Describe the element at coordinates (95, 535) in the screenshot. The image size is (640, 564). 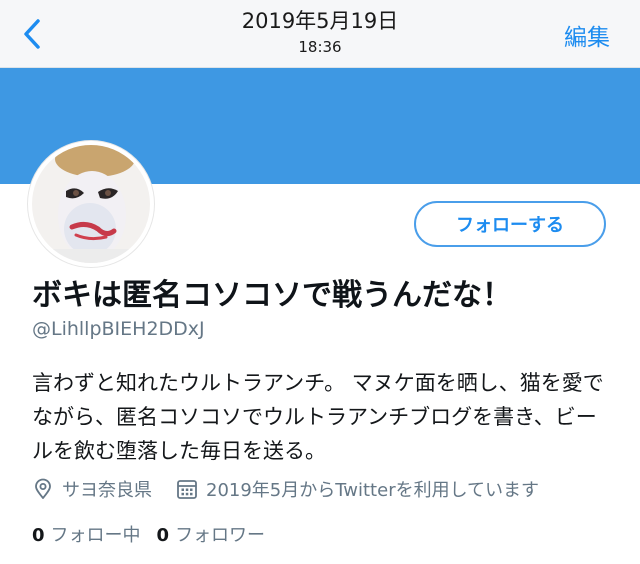
I see `following-label: フォロー中` at that location.